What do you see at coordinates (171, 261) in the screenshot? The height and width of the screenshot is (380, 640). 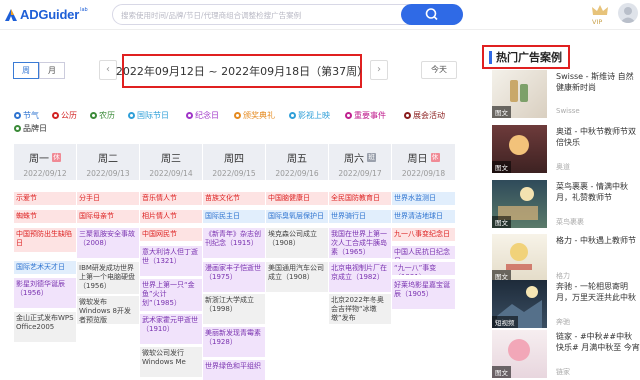 I see `event-item: 意大利诗人但丁逝世（1321）` at bounding box center [171, 261].